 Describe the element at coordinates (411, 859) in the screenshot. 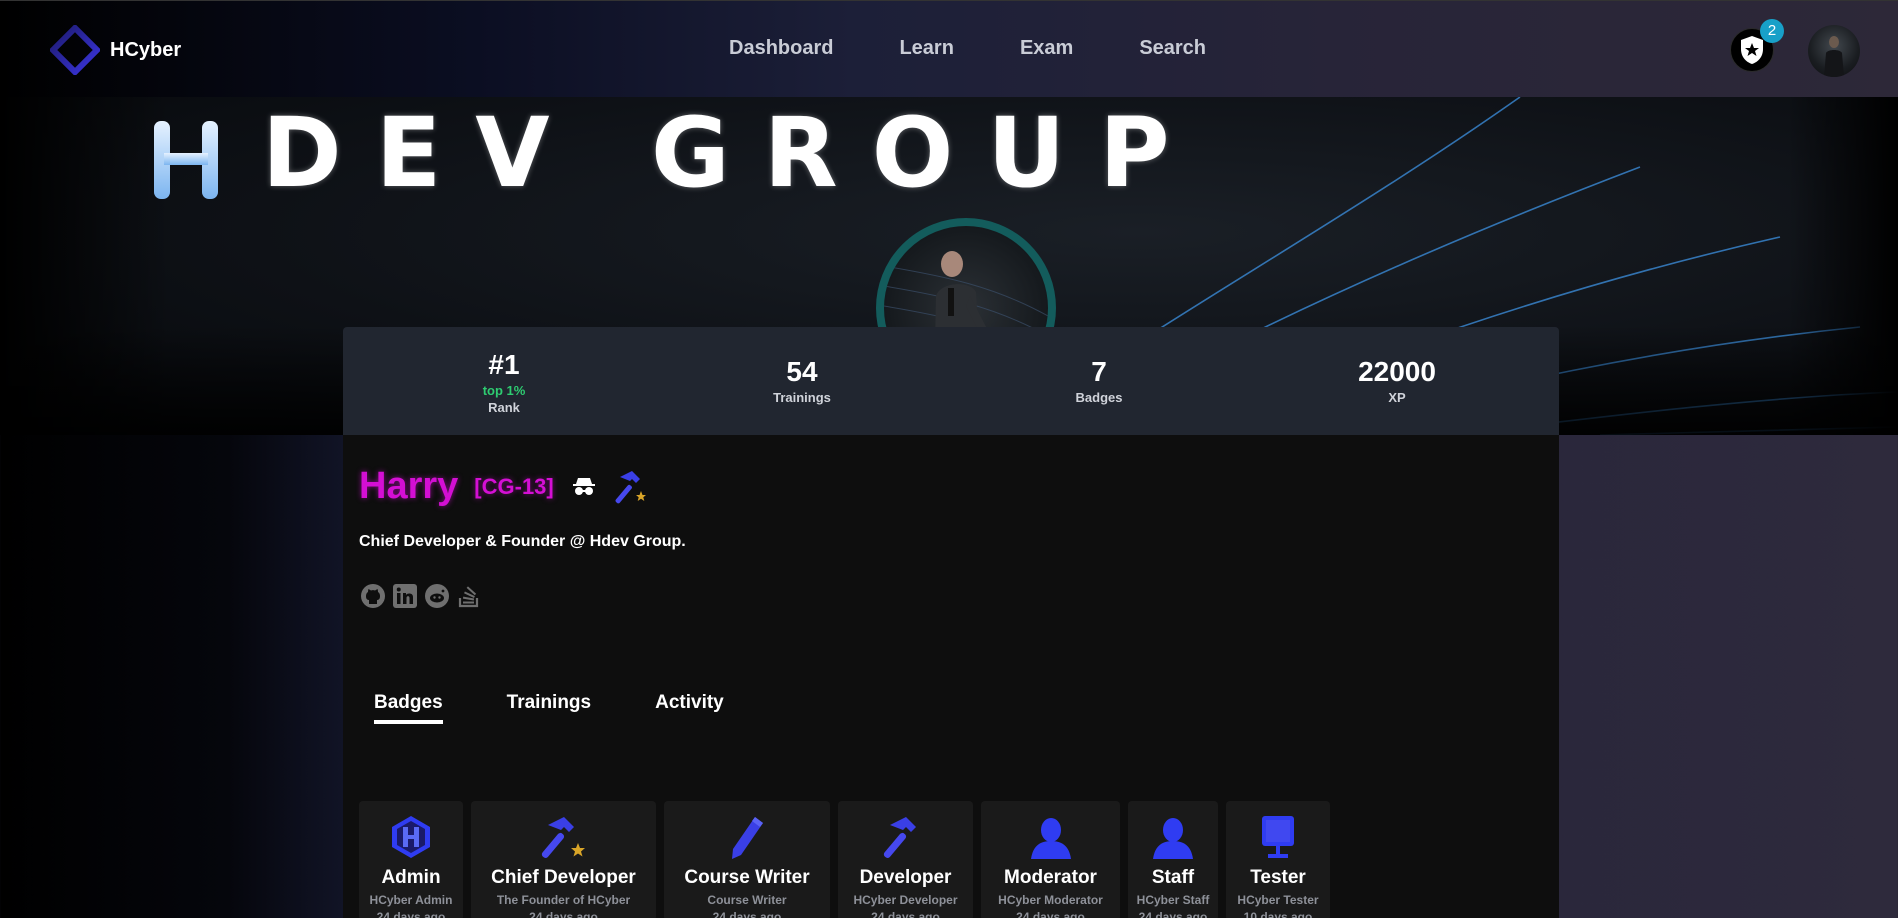

I see `badge-card-admin: Admin HCyber Admin 24 days ago` at that location.